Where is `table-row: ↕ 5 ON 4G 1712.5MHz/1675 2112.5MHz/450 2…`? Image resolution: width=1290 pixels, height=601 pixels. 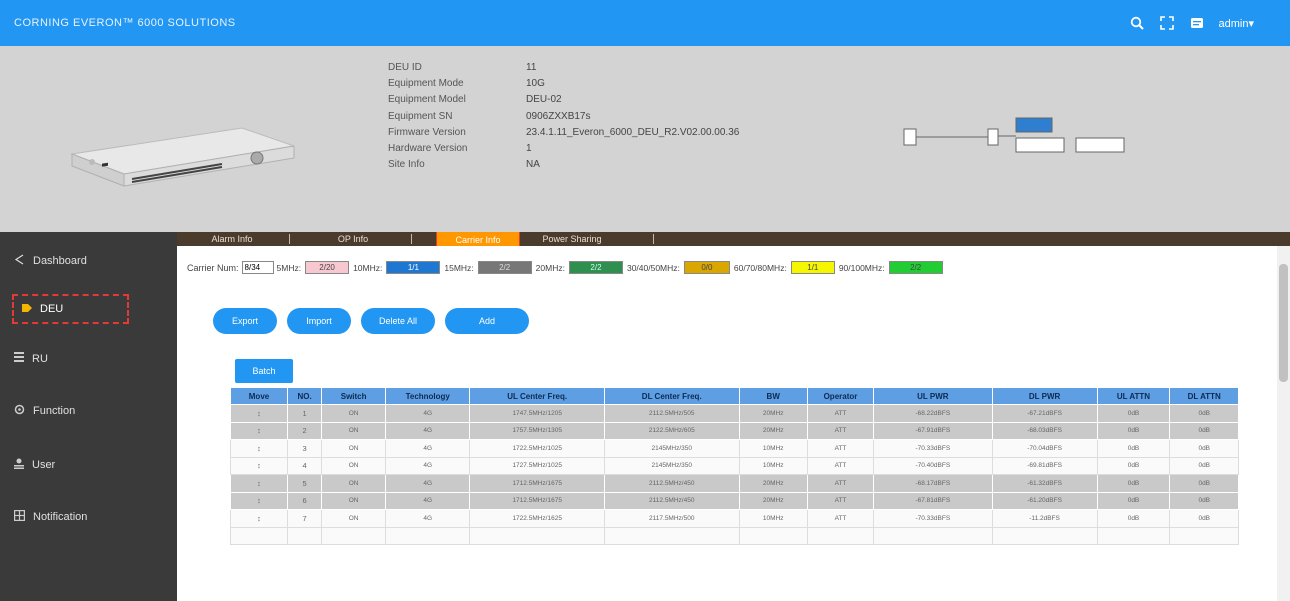
table-row: ↕ 5 ON 4G 1712.5MHz/1675 2112.5MHz/450 2… is located at coordinates (734, 483).